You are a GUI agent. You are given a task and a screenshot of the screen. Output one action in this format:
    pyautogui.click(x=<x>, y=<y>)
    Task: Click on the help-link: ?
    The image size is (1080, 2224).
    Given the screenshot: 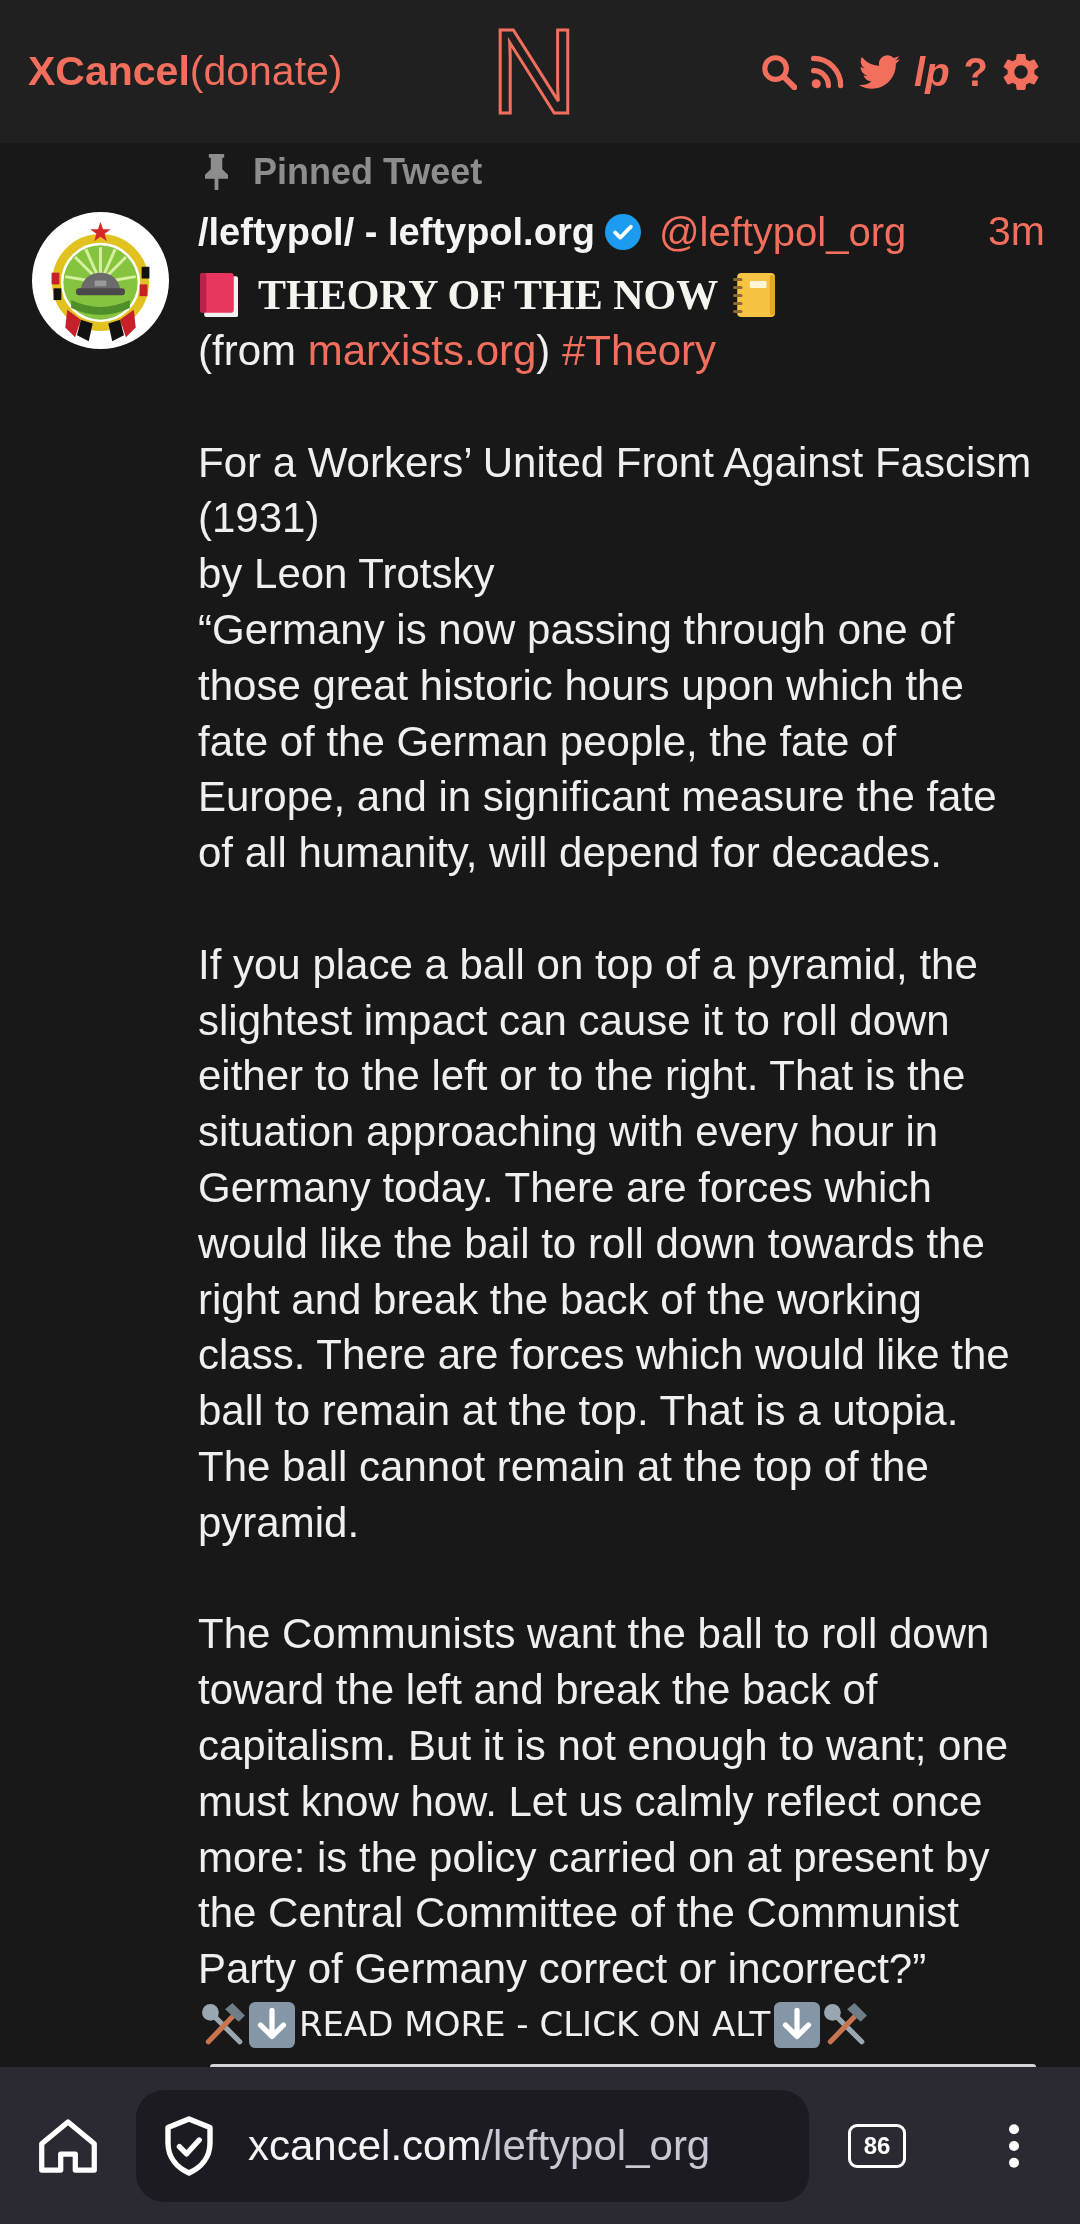 What is the action you would take?
    pyautogui.click(x=975, y=71)
    